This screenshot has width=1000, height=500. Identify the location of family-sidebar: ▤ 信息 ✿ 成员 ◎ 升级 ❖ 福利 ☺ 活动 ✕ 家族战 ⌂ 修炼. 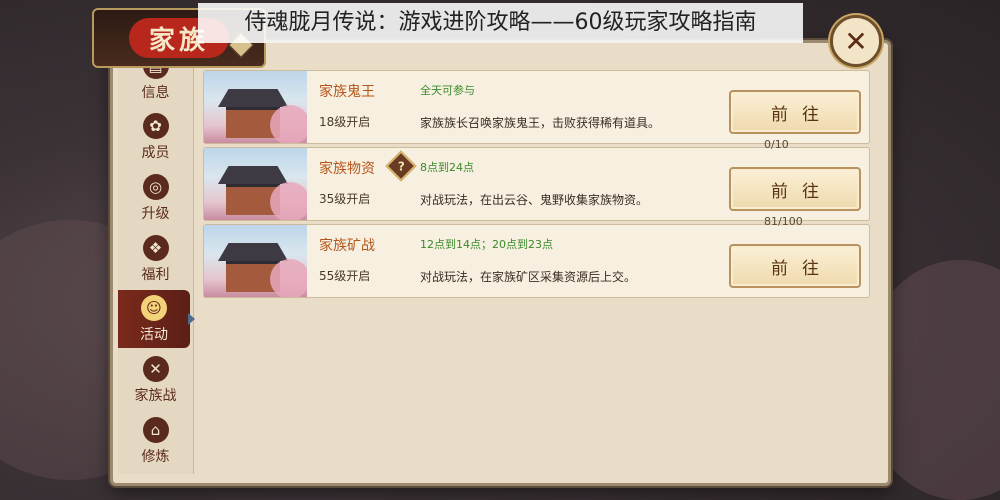
(156, 261).